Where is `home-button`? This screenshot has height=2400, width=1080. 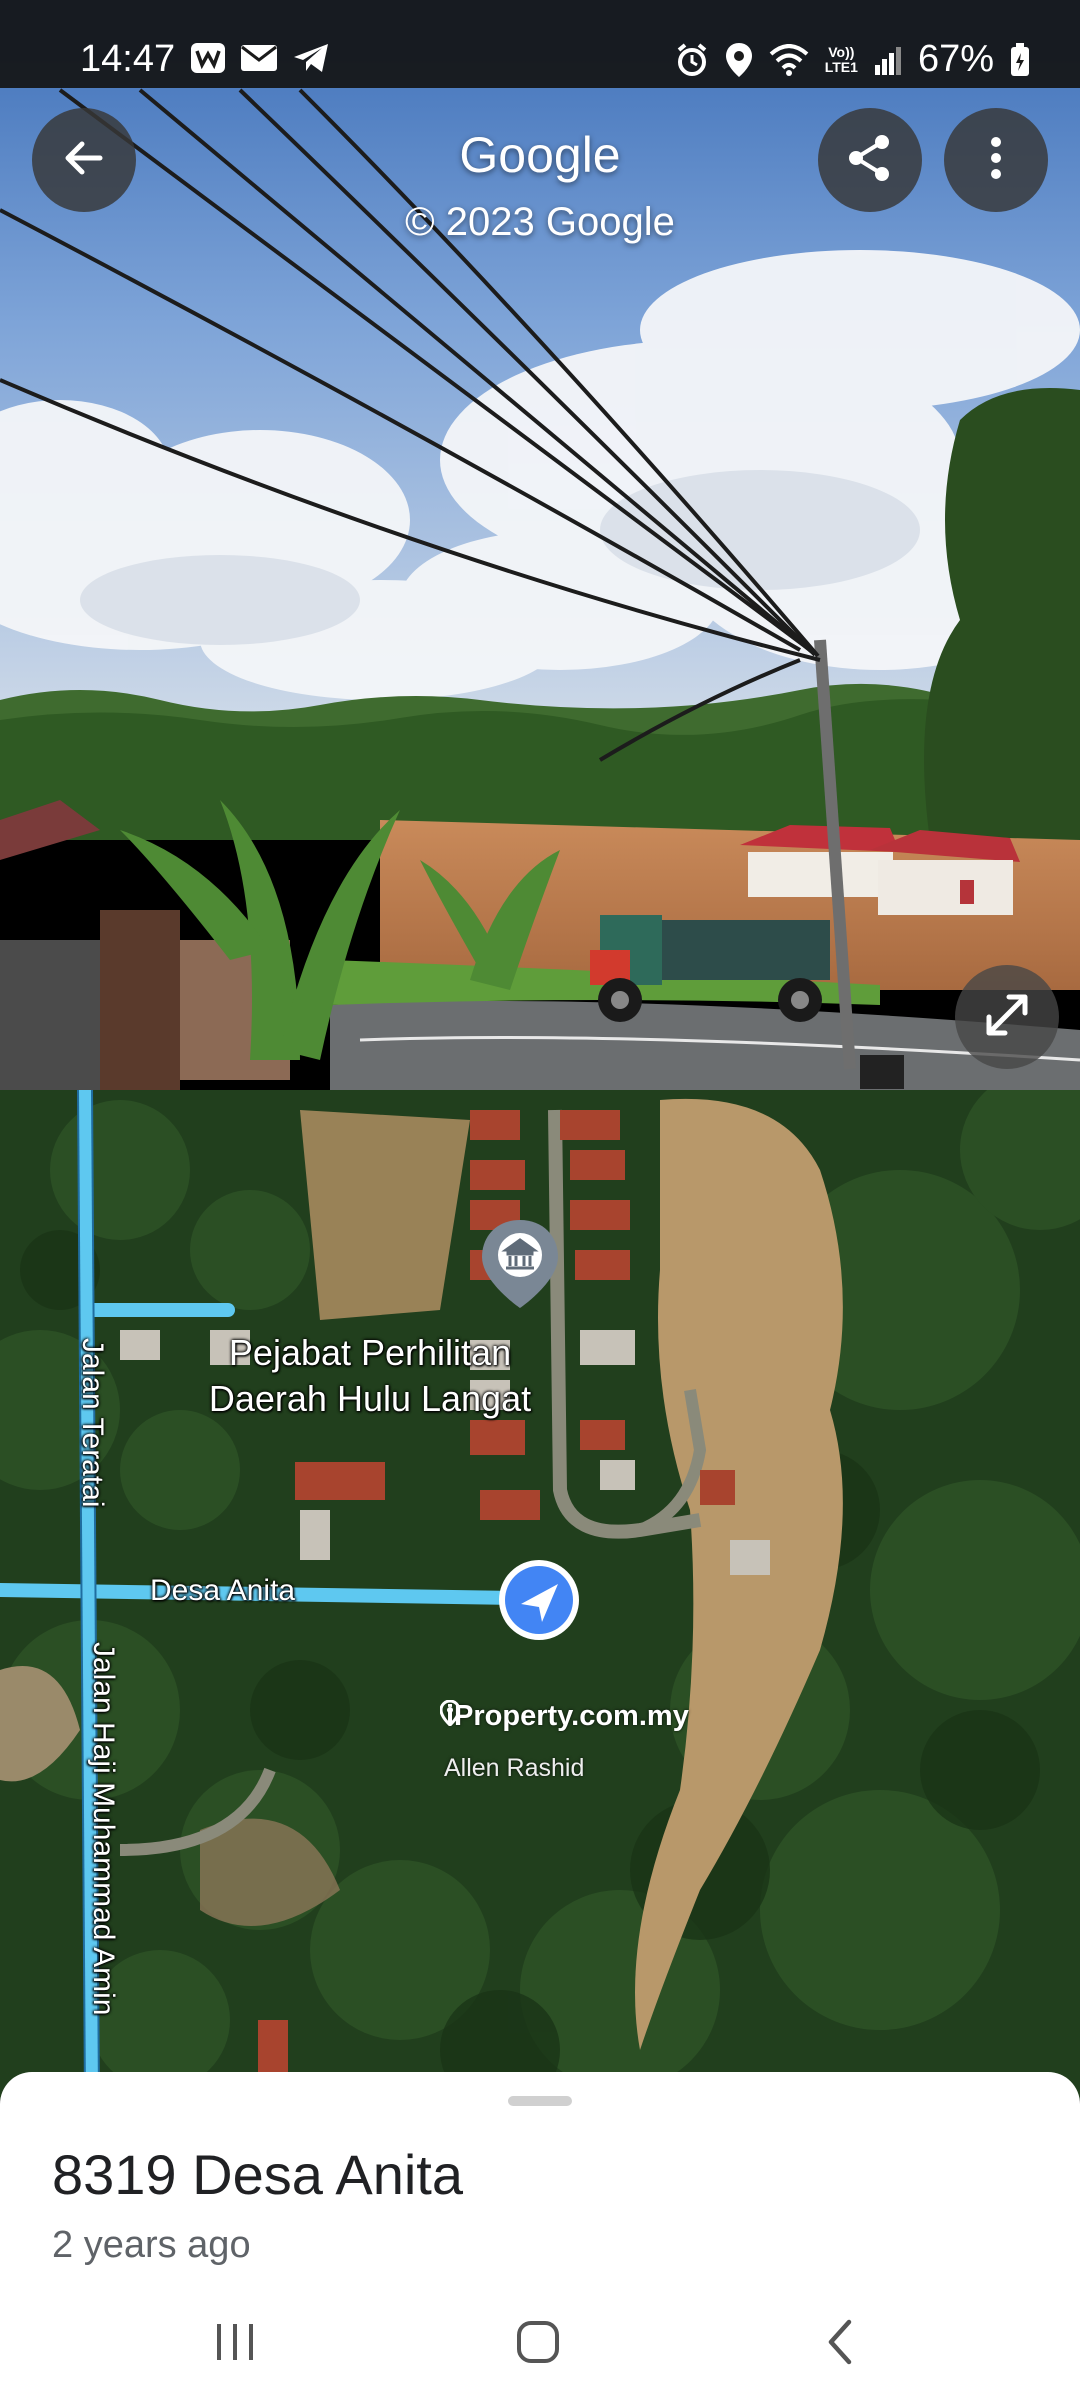 home-button is located at coordinates (538, 2344).